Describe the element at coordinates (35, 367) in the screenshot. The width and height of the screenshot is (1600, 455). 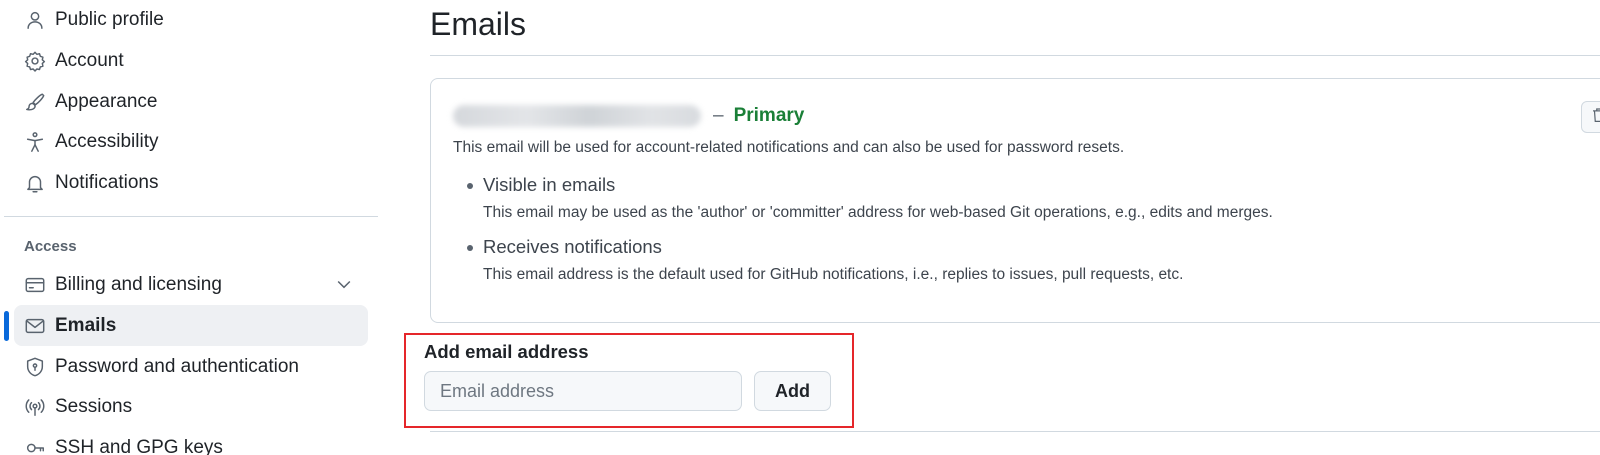
I see `shield-icon` at that location.